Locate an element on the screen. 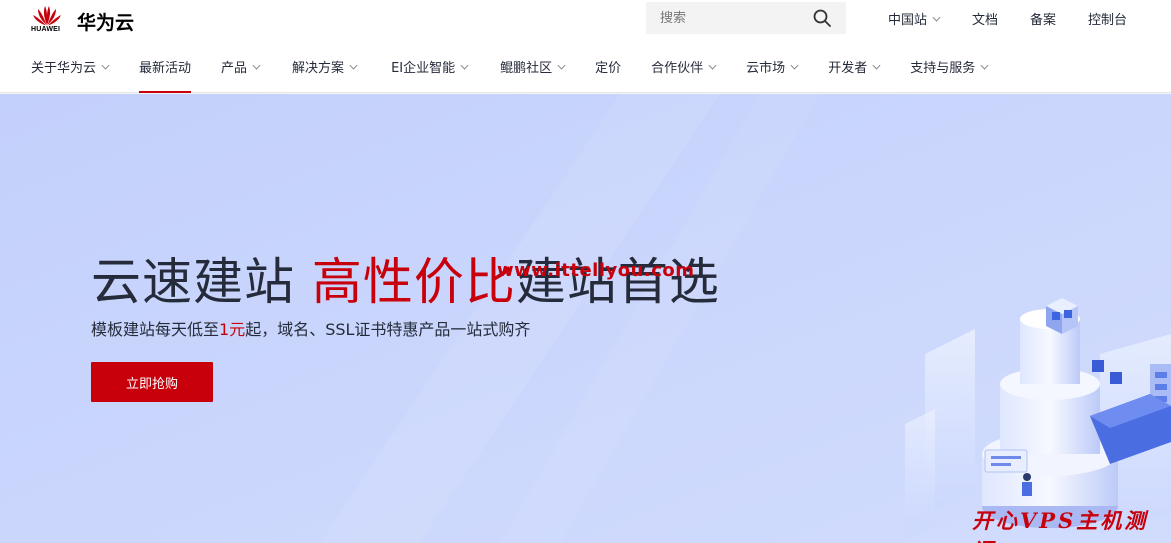  nav-item-products: 产品 is located at coordinates (241, 66).